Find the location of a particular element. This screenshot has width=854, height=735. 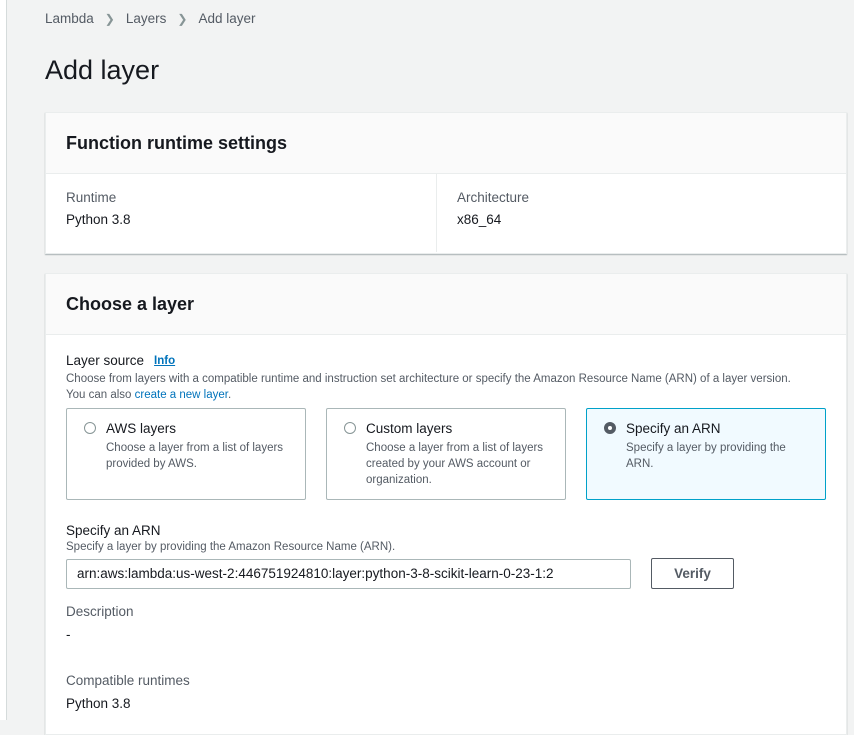

runtime-label: Runtime is located at coordinates (91, 197).